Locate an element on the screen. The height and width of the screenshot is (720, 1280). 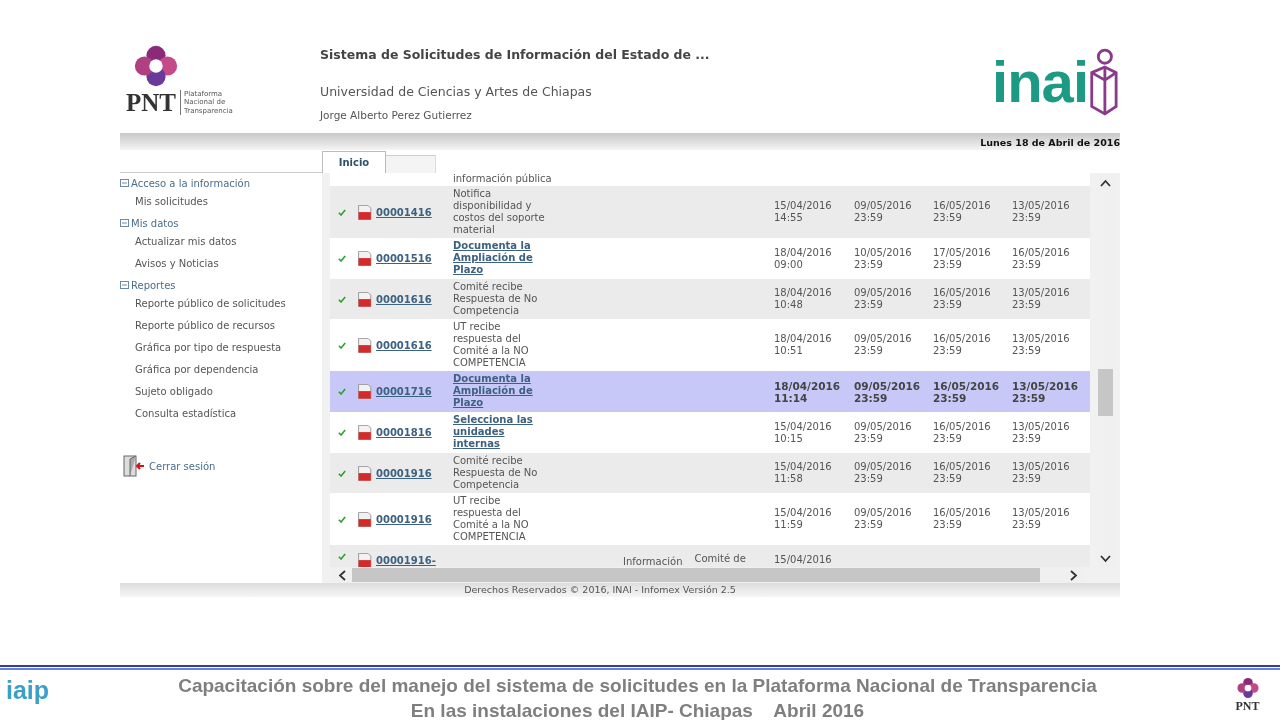
folio-link: 00001516 is located at coordinates (404, 258).